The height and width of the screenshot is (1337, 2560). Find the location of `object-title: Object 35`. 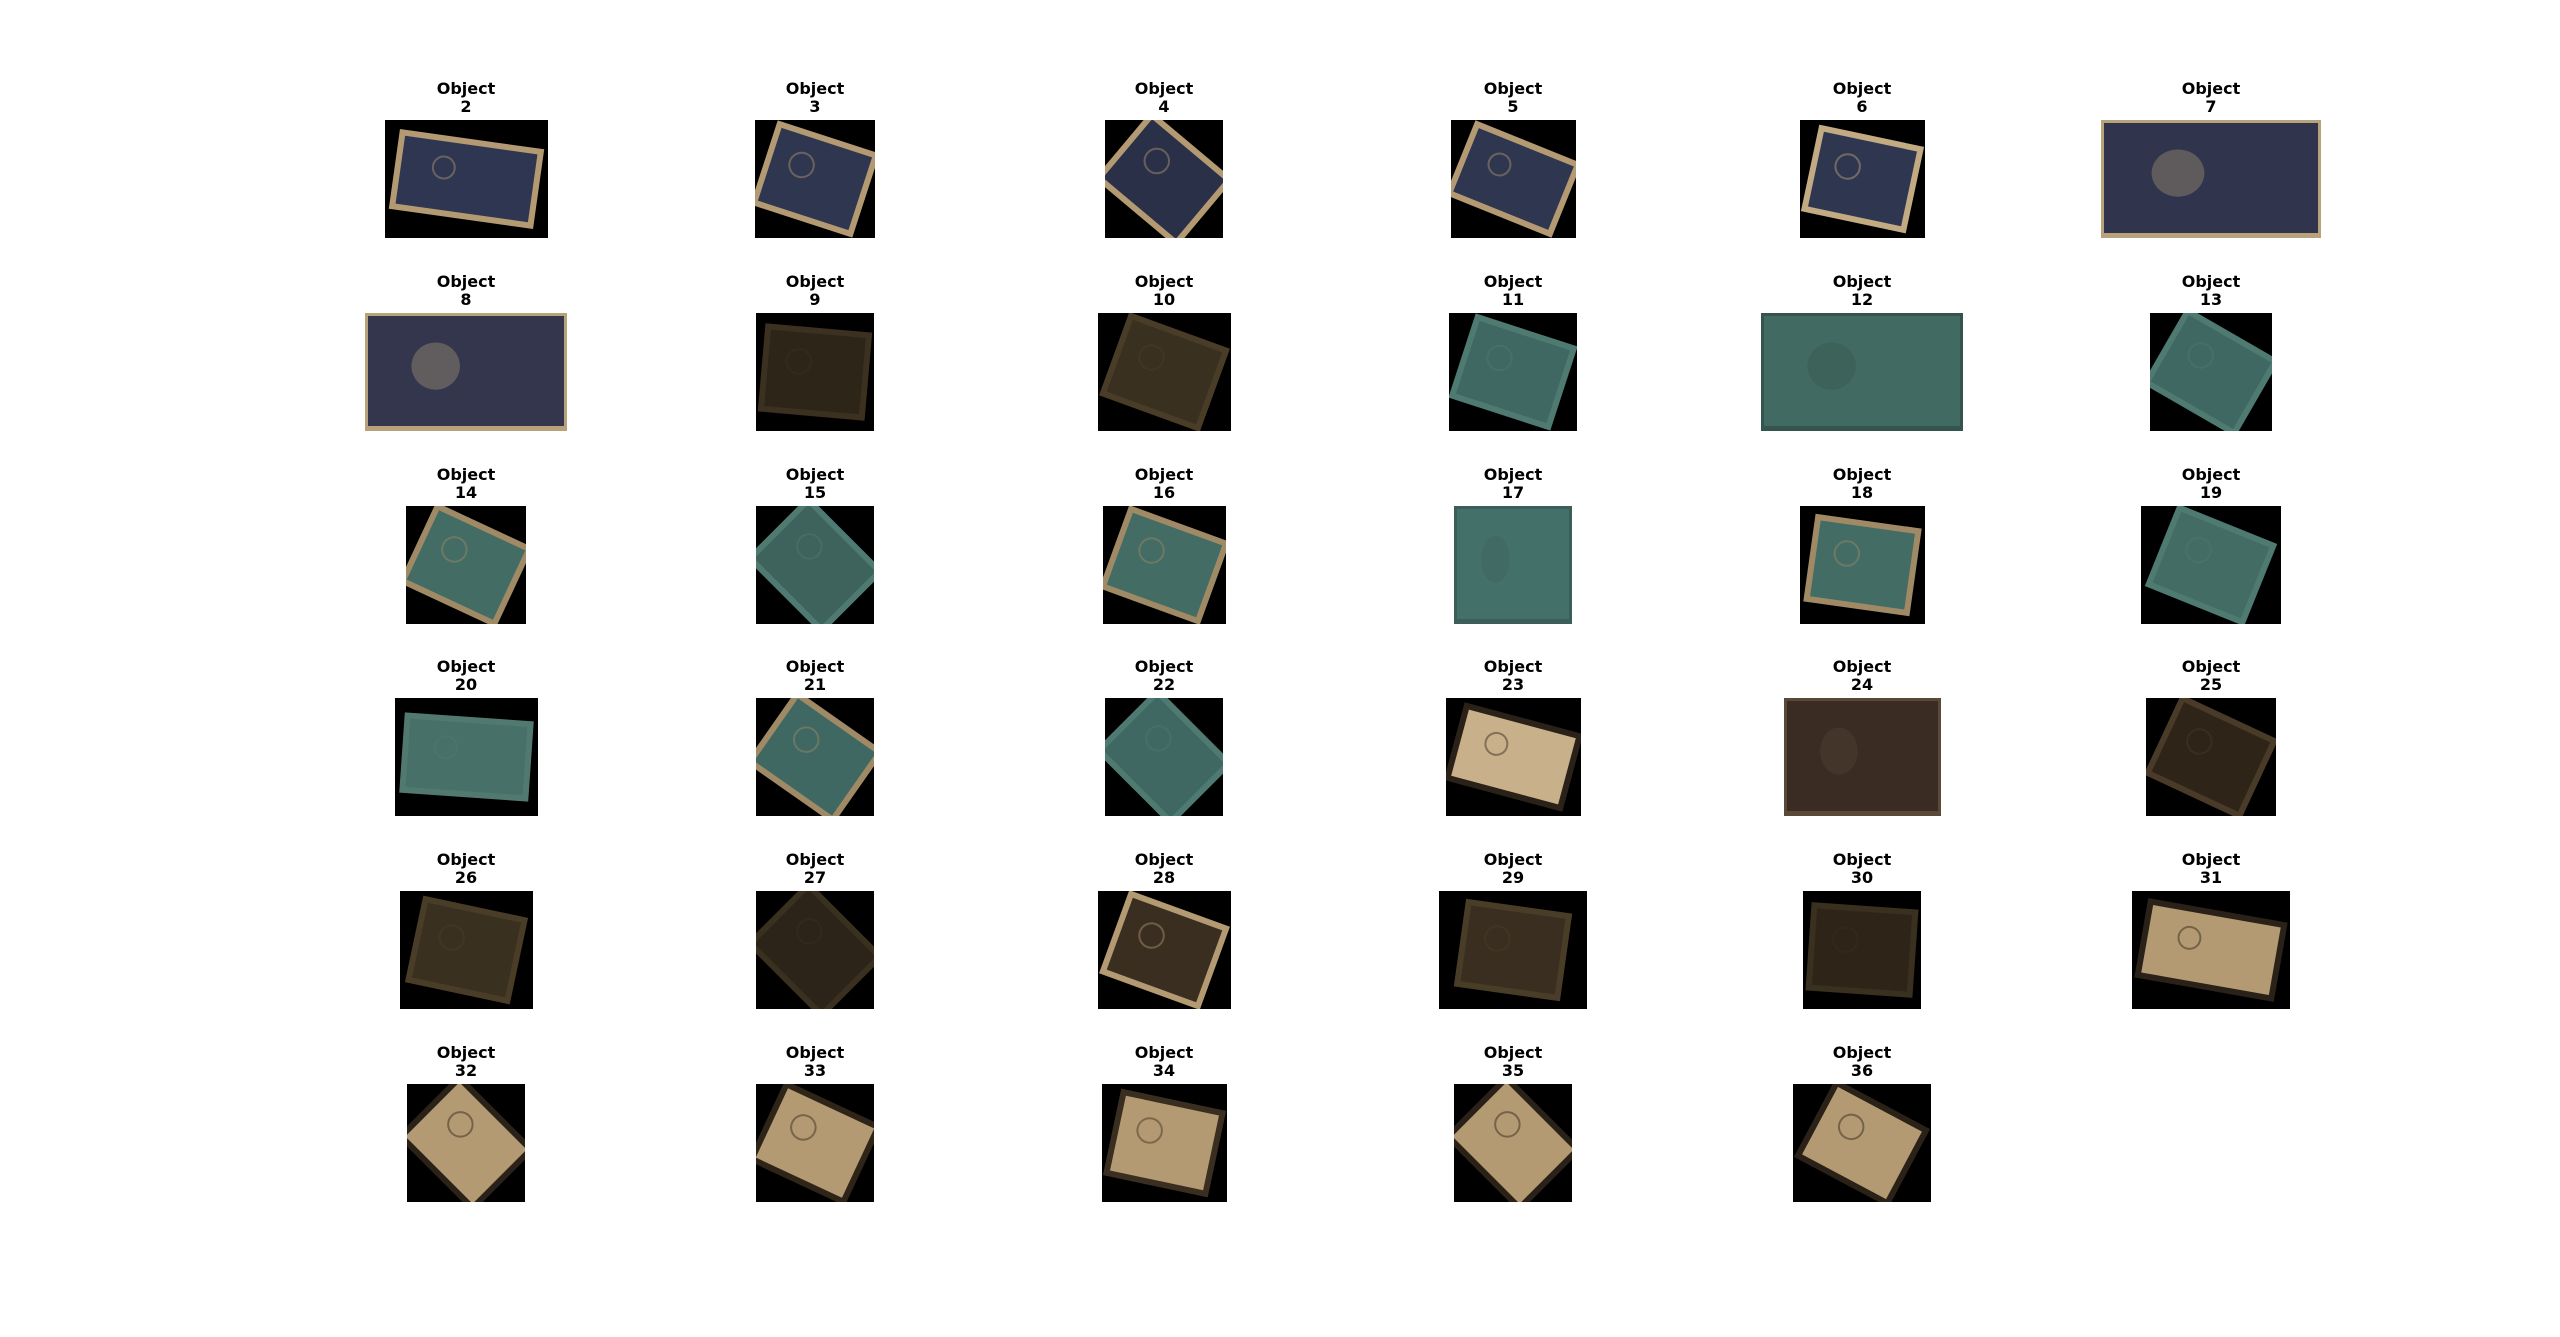

object-title: Object 35 is located at coordinates (1513, 1062).